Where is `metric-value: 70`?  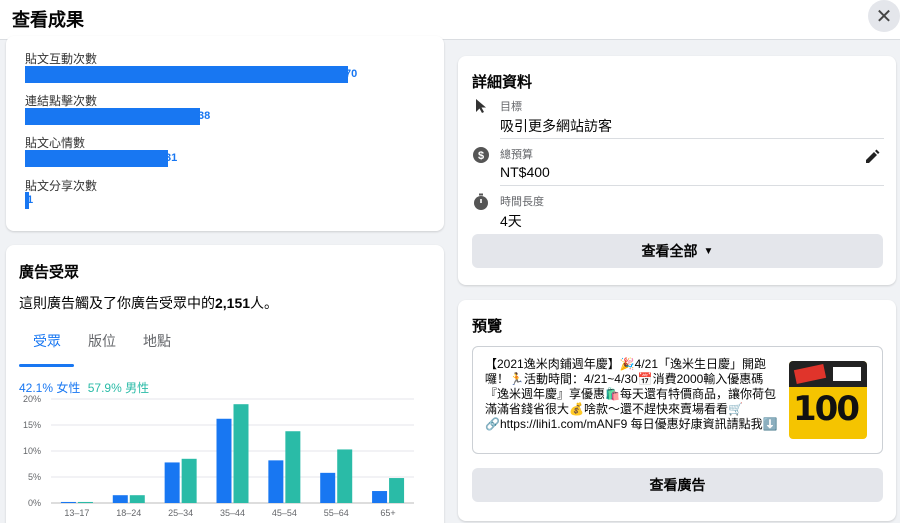
metric-value: 70 is located at coordinates (351, 74).